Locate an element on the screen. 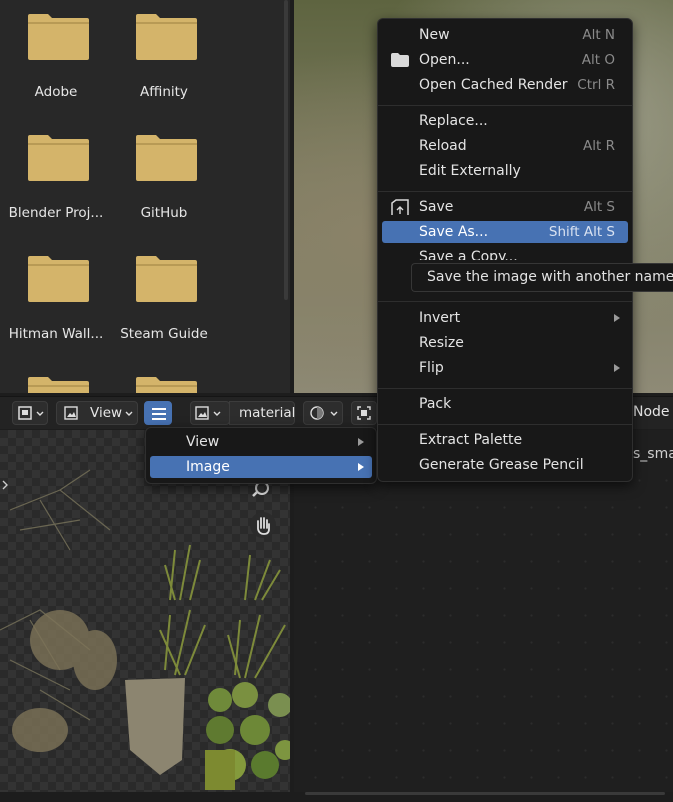  menu-item-open: Open... Alt O is located at coordinates (505, 60).